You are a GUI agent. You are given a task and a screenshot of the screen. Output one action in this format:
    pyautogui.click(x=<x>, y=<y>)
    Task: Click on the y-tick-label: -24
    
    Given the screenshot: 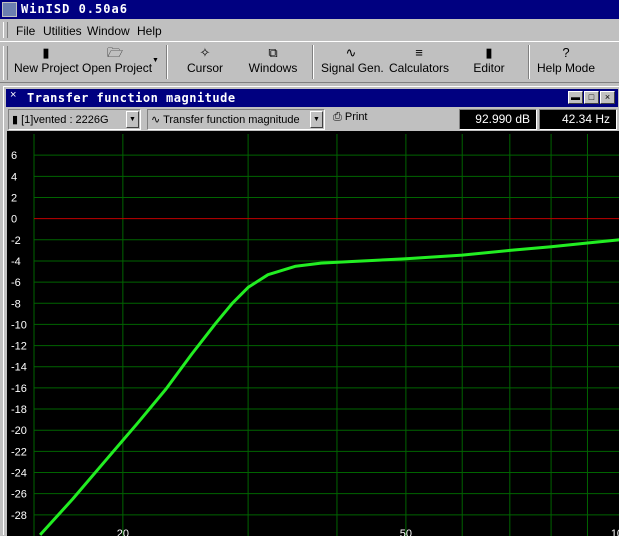 What is the action you would take?
    pyautogui.click(x=19, y=474)
    